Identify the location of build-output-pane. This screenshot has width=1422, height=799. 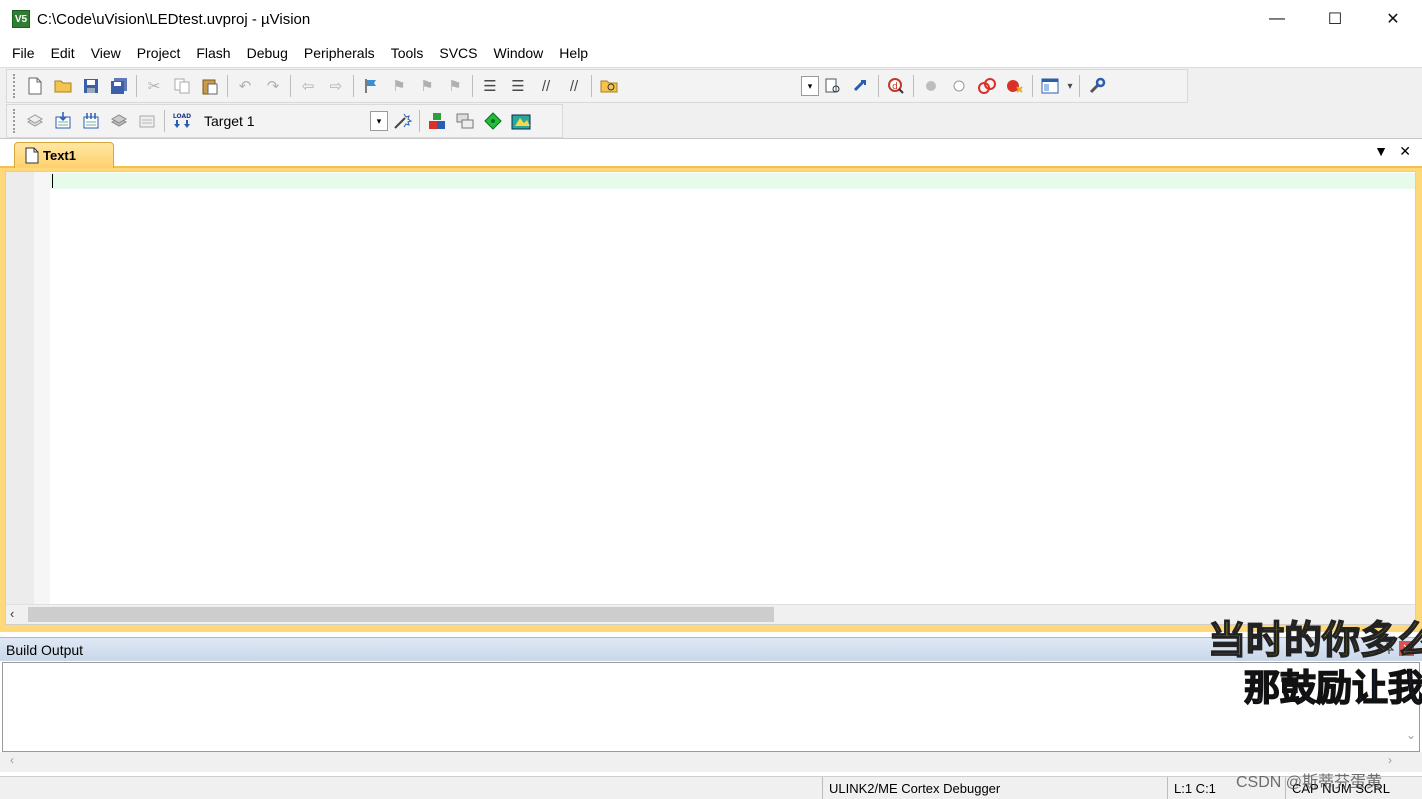
(711, 707).